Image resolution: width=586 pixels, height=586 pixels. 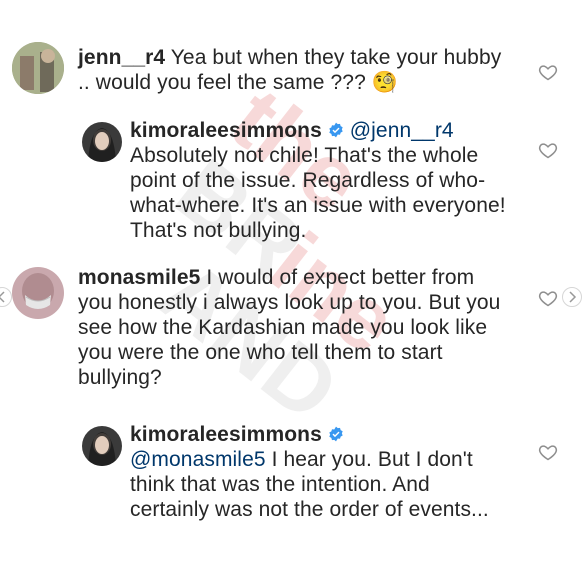 I want to click on comment-mention: @jenn__r4, so click(x=402, y=130).